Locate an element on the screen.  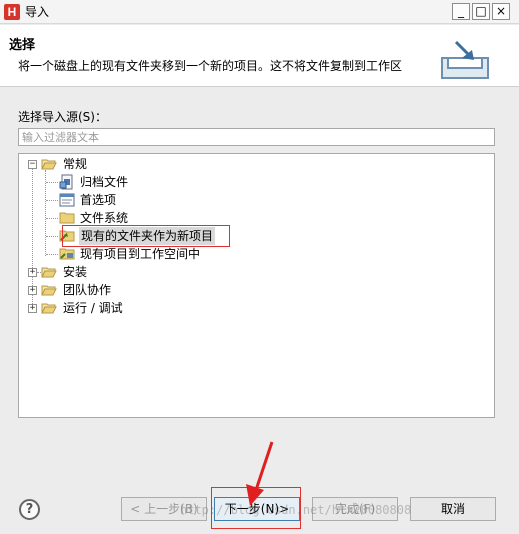
import-source-label: 选择导入源(S)： is located at coordinates (62, 117).